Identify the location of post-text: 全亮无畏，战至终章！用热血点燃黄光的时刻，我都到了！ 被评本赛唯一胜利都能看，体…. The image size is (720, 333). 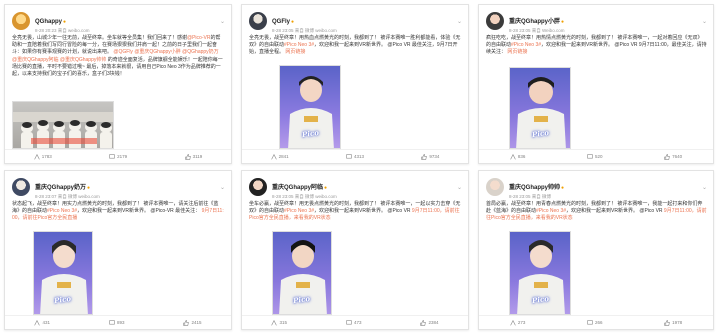
(355, 45).